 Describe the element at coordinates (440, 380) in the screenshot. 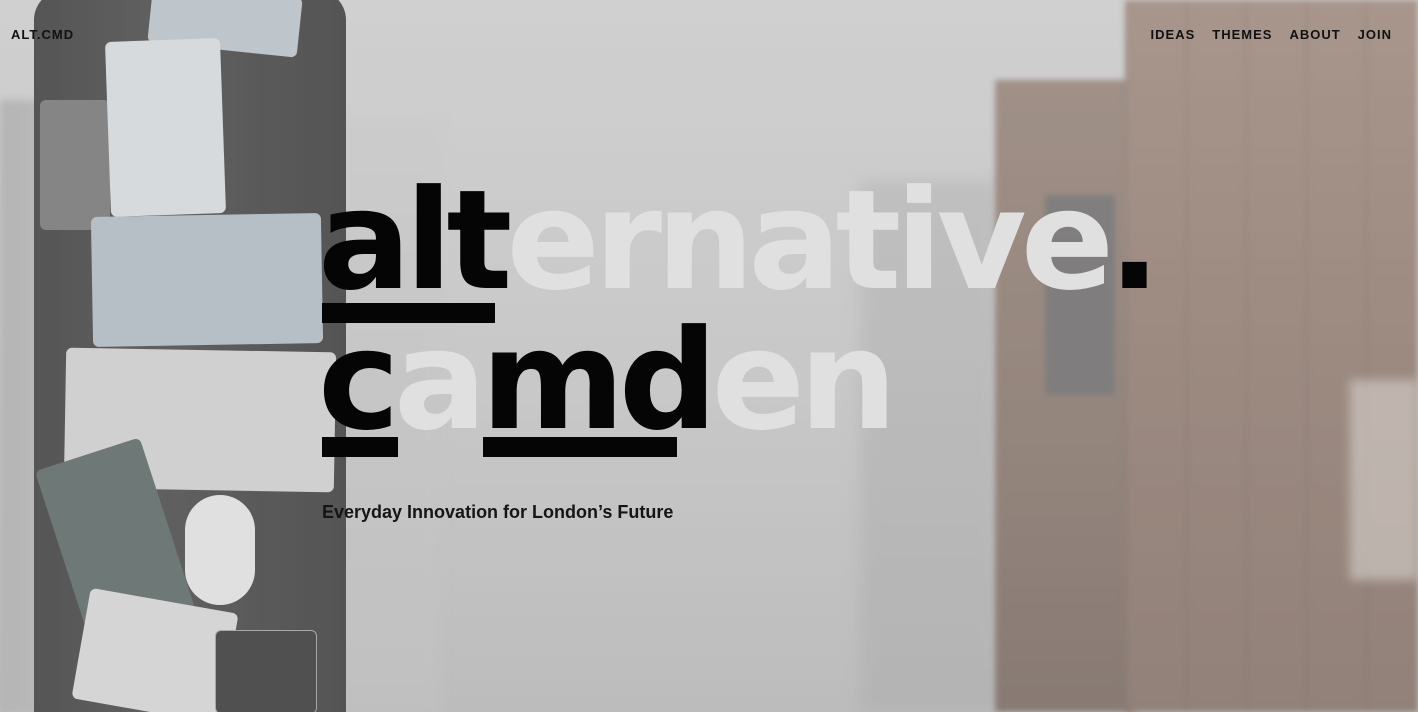

I see `headline-a-part: a` at that location.